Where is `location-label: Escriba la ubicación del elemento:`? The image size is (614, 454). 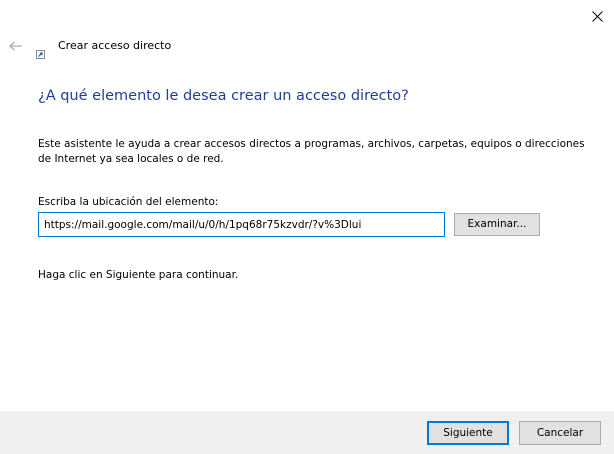 location-label: Escriba la ubicación del elemento: is located at coordinates (128, 202).